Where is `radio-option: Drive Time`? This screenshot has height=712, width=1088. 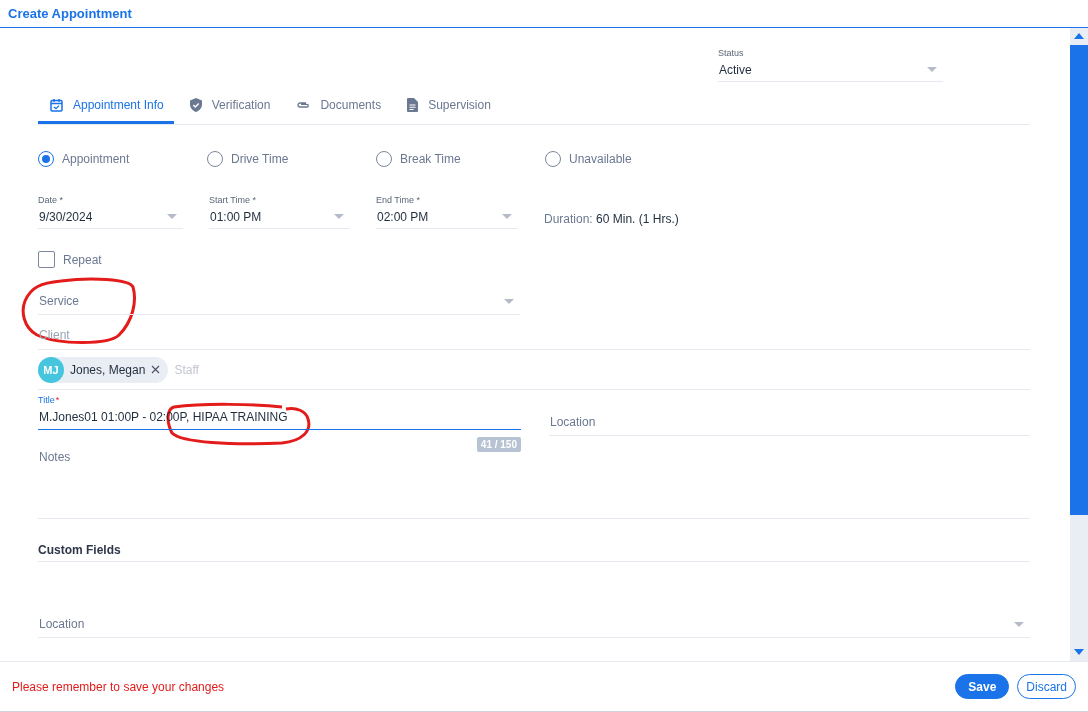
radio-option: Drive Time is located at coordinates (291, 159).